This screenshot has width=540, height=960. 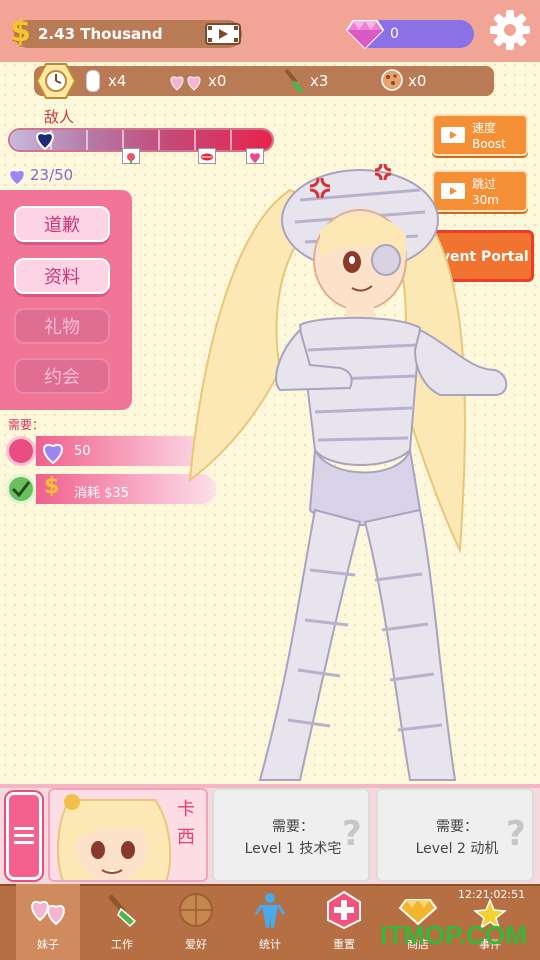 What do you see at coordinates (82, 451) in the screenshot?
I see `requirement-love-value: 50` at bounding box center [82, 451].